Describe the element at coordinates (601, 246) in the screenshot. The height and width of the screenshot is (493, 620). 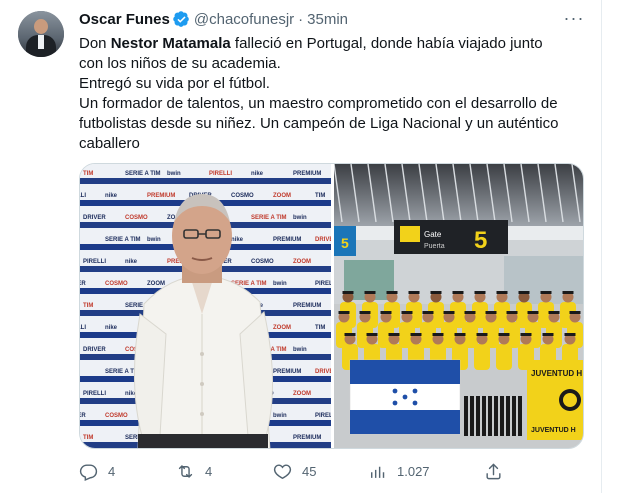
I see `timeline-border` at that location.